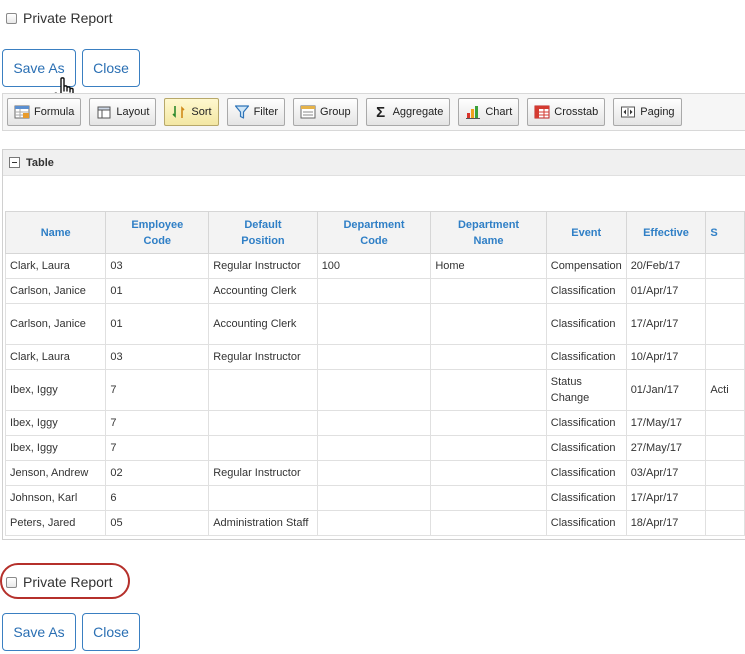 The width and height of the screenshot is (745, 654). I want to click on formula-button: Formula, so click(44, 112).